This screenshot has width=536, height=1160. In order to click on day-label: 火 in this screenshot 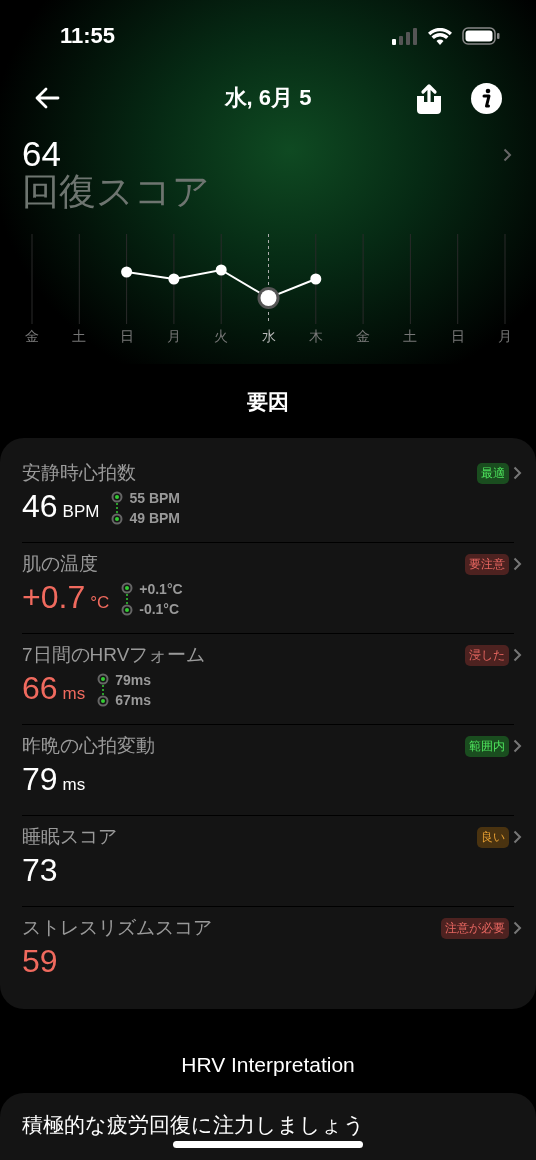, I will do `click(221, 337)`.